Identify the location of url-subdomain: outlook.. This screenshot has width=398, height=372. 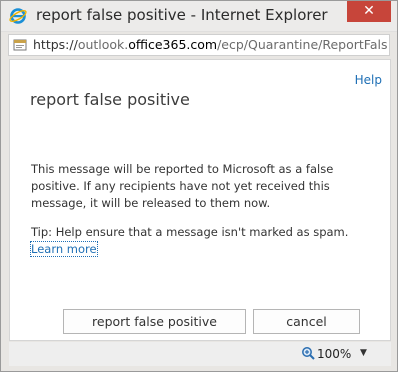
(103, 44).